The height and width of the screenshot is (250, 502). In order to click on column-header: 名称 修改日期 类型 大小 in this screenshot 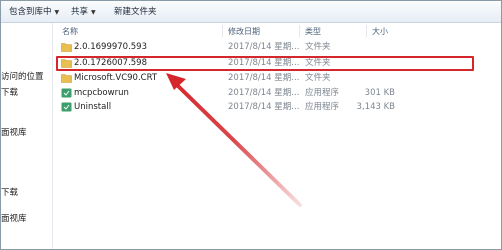, I will do `click(277, 31)`.